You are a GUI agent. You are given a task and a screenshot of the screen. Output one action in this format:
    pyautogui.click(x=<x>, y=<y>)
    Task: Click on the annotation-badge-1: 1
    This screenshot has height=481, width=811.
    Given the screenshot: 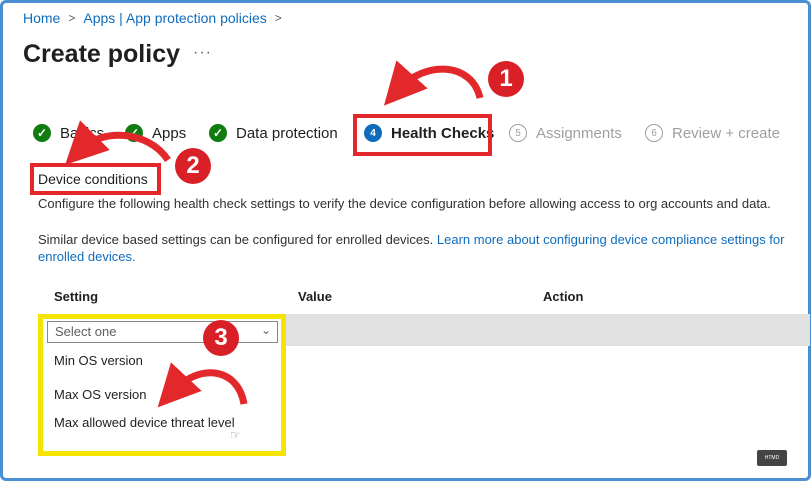 What is the action you would take?
    pyautogui.click(x=506, y=79)
    